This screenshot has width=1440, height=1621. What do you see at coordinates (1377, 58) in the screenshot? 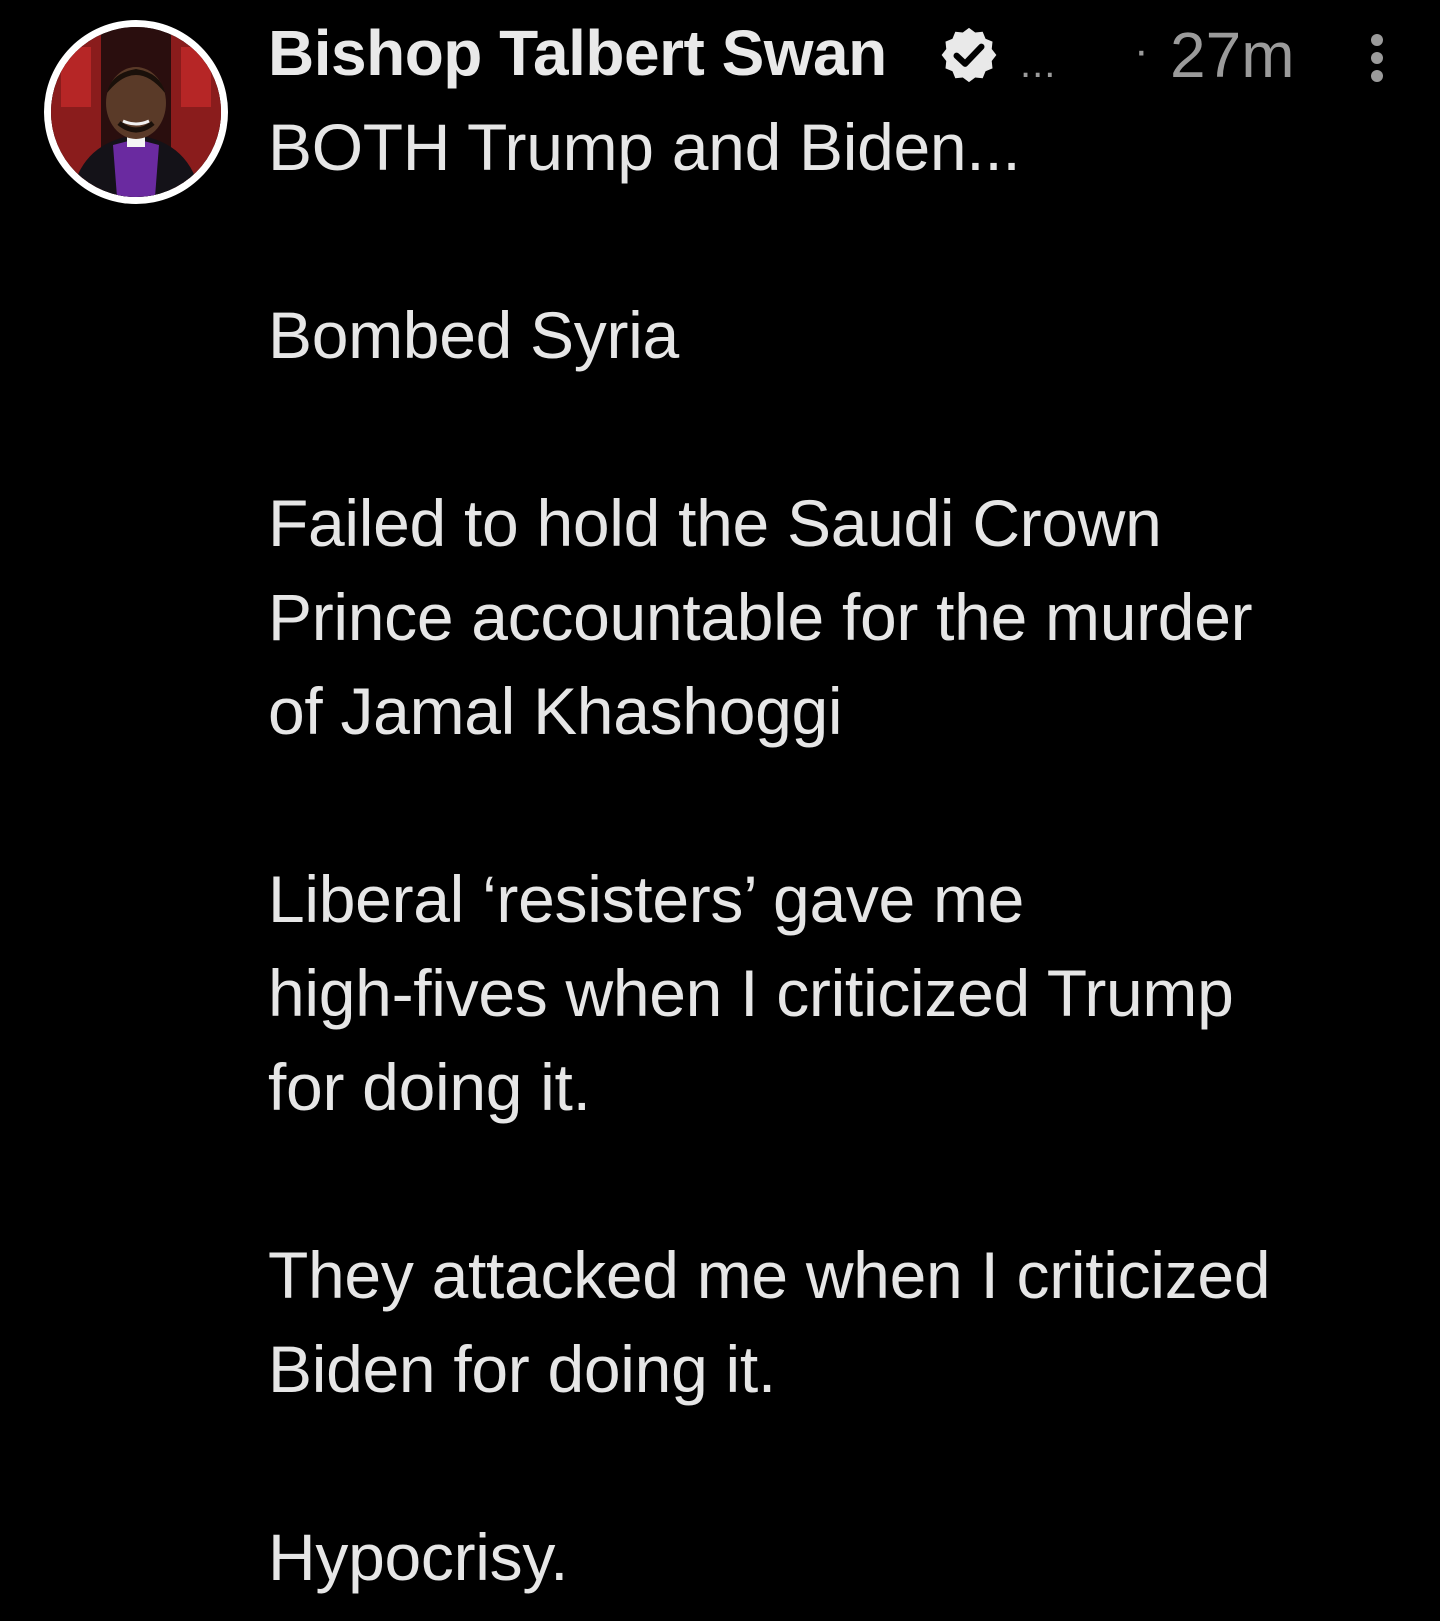
I see `more-options-icon` at bounding box center [1377, 58].